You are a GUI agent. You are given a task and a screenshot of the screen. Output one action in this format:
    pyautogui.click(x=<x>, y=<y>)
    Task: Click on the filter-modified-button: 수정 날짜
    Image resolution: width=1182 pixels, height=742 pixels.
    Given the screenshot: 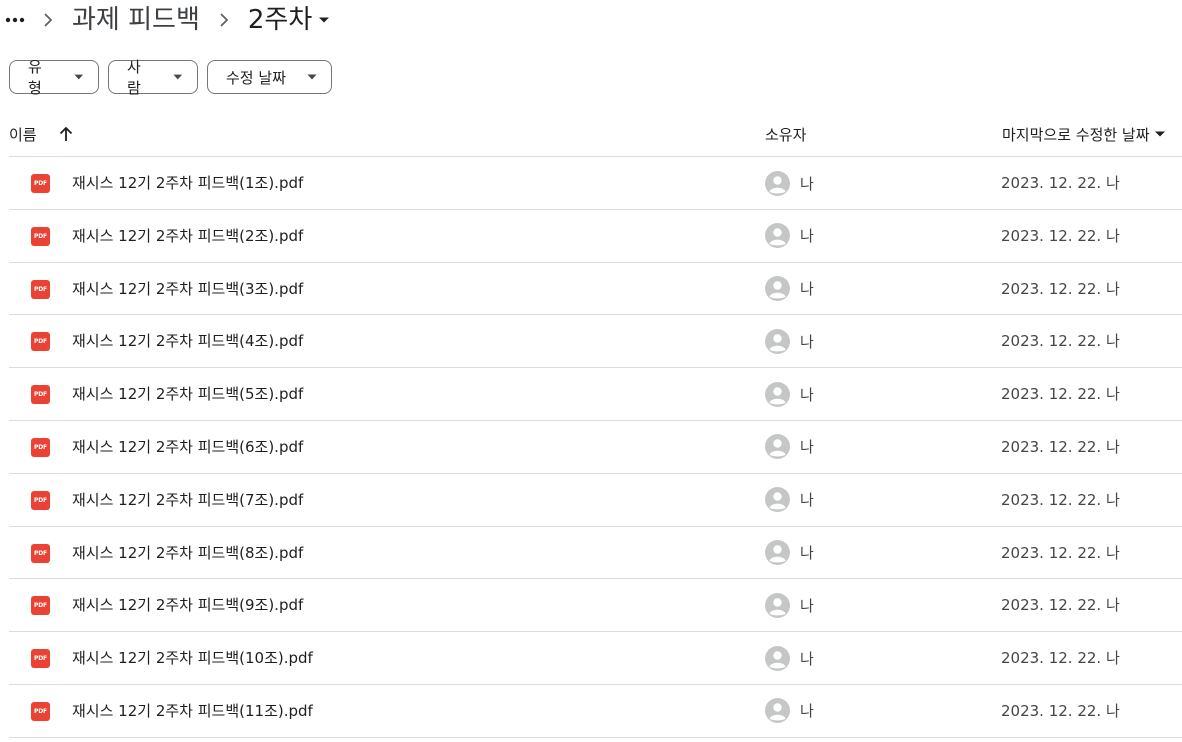 What is the action you would take?
    pyautogui.click(x=269, y=77)
    